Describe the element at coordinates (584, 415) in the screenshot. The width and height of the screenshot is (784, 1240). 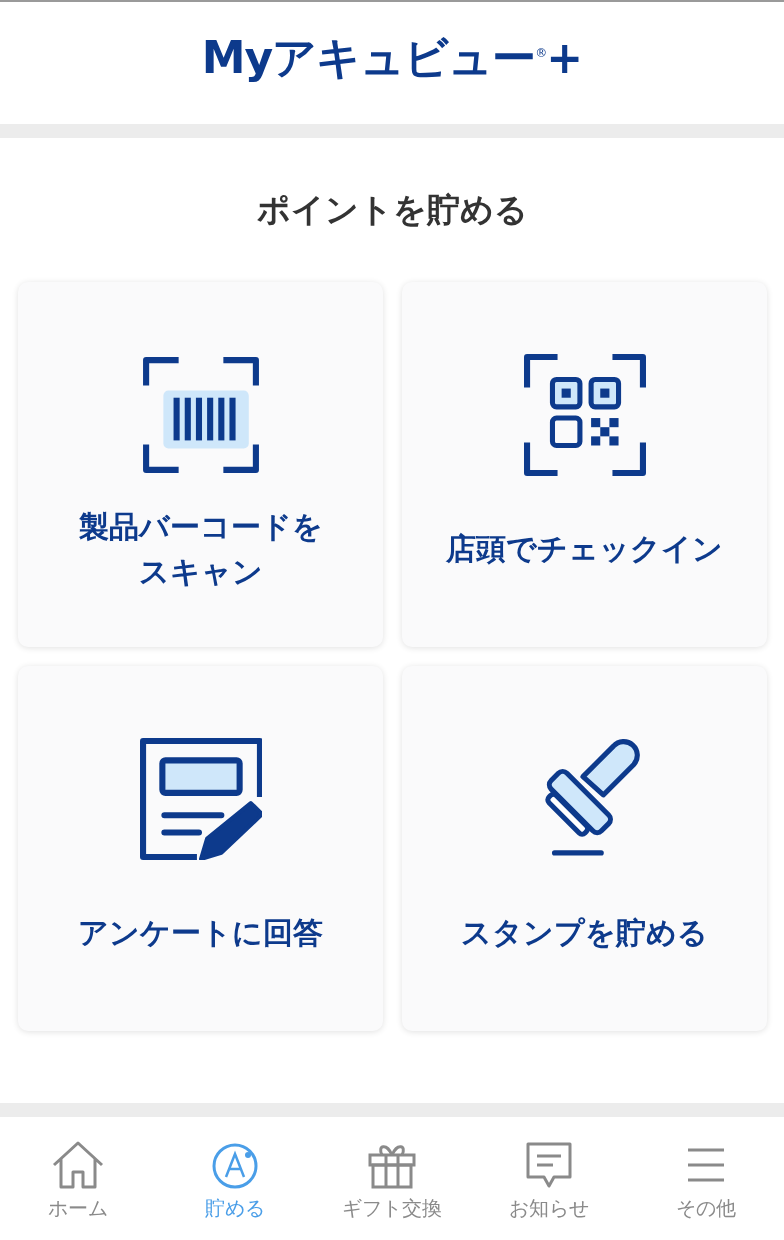
I see `qr-scan-icon` at that location.